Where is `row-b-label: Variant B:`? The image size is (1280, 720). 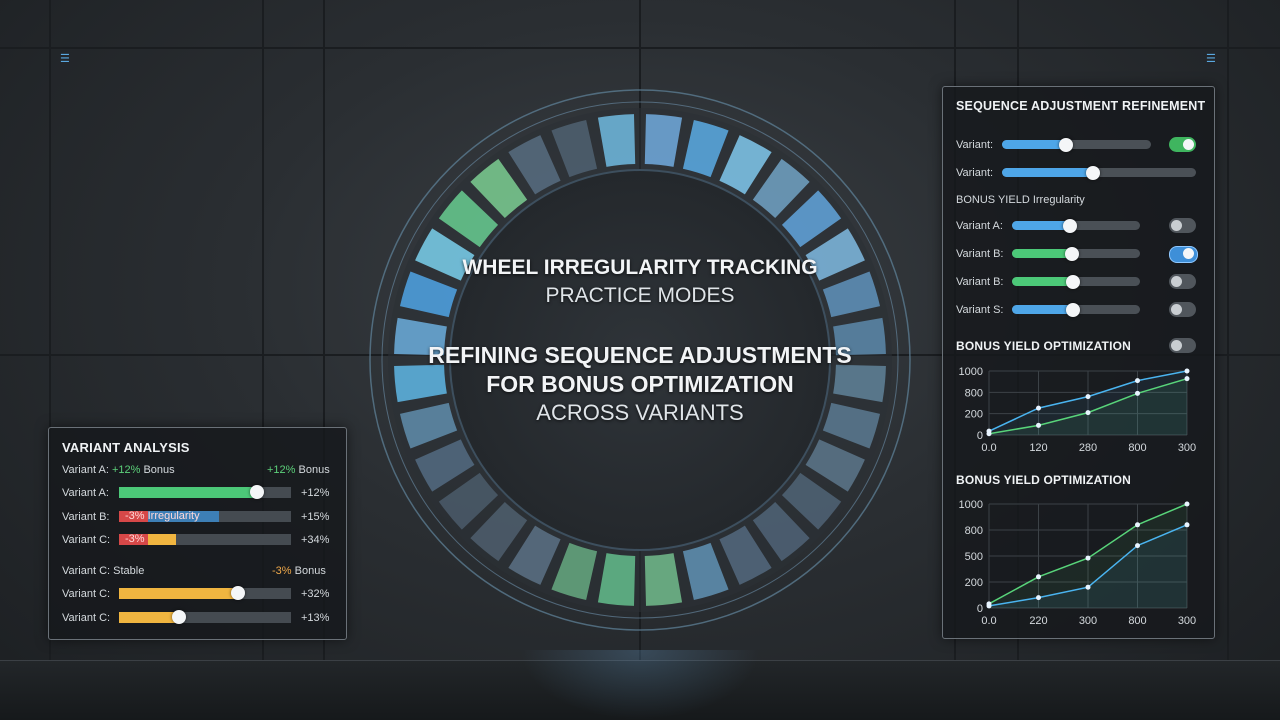
row-b-label: Variant B: is located at coordinates (86, 517).